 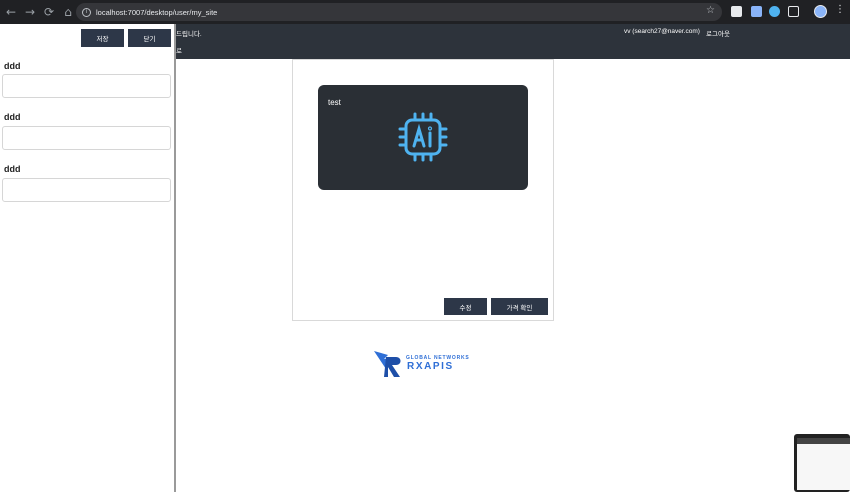 I want to click on thumbnail-content, so click(x=823, y=464).